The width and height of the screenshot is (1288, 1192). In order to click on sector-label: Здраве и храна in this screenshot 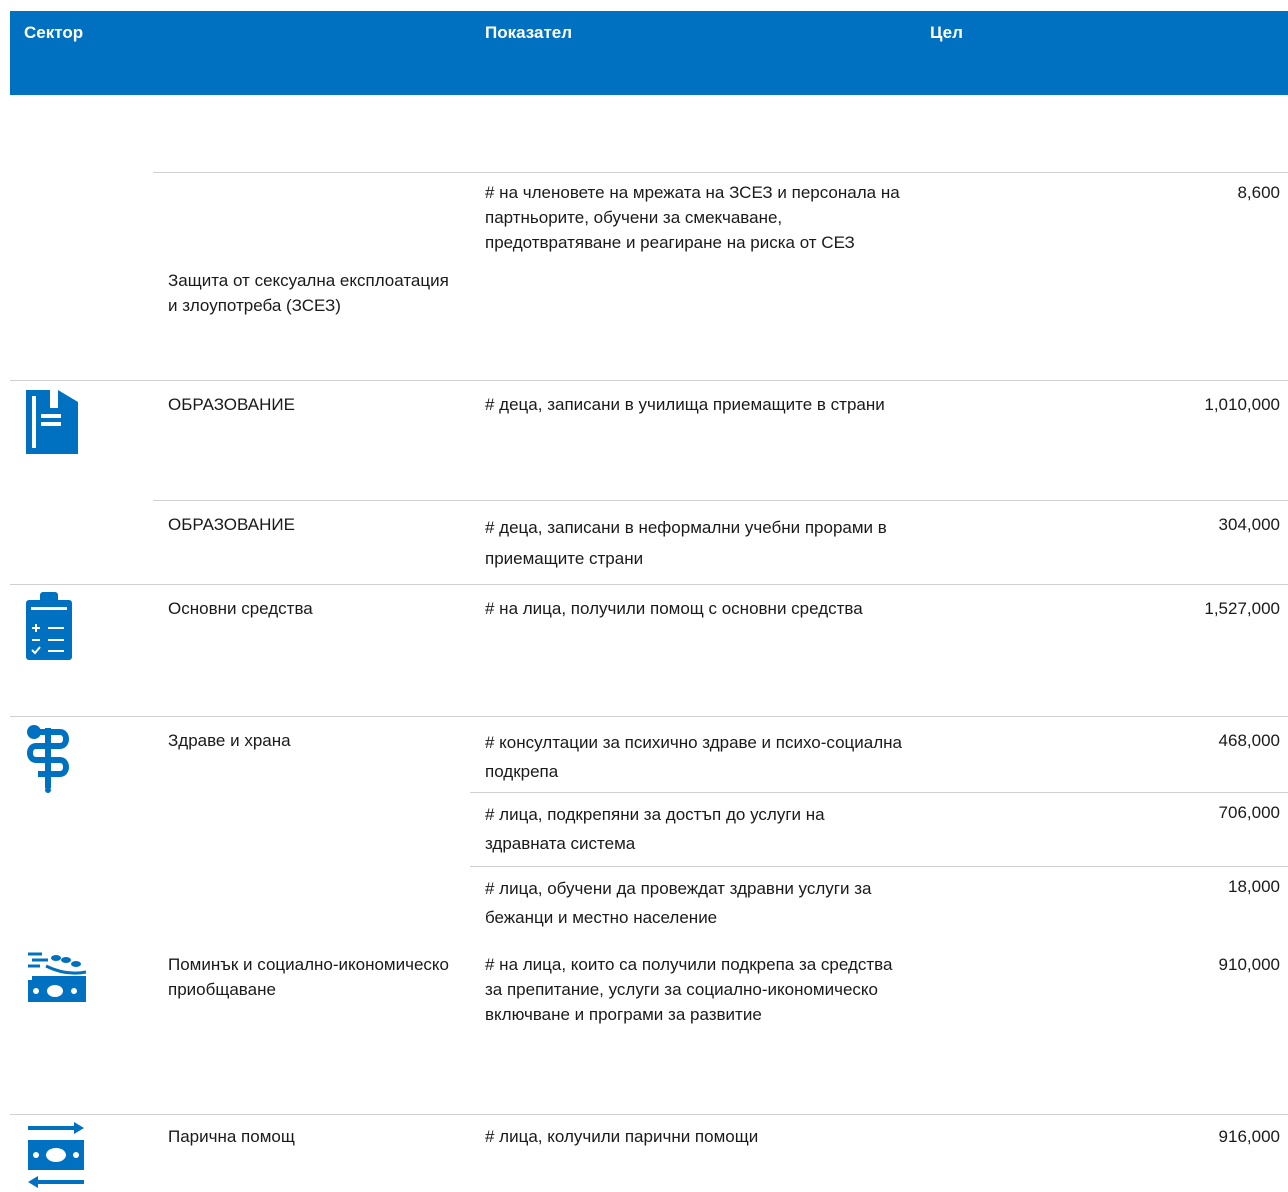, I will do `click(229, 740)`.